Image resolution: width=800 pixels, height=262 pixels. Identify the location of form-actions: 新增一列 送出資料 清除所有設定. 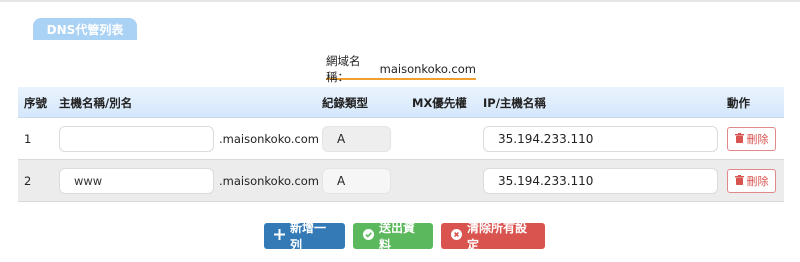
(404, 236).